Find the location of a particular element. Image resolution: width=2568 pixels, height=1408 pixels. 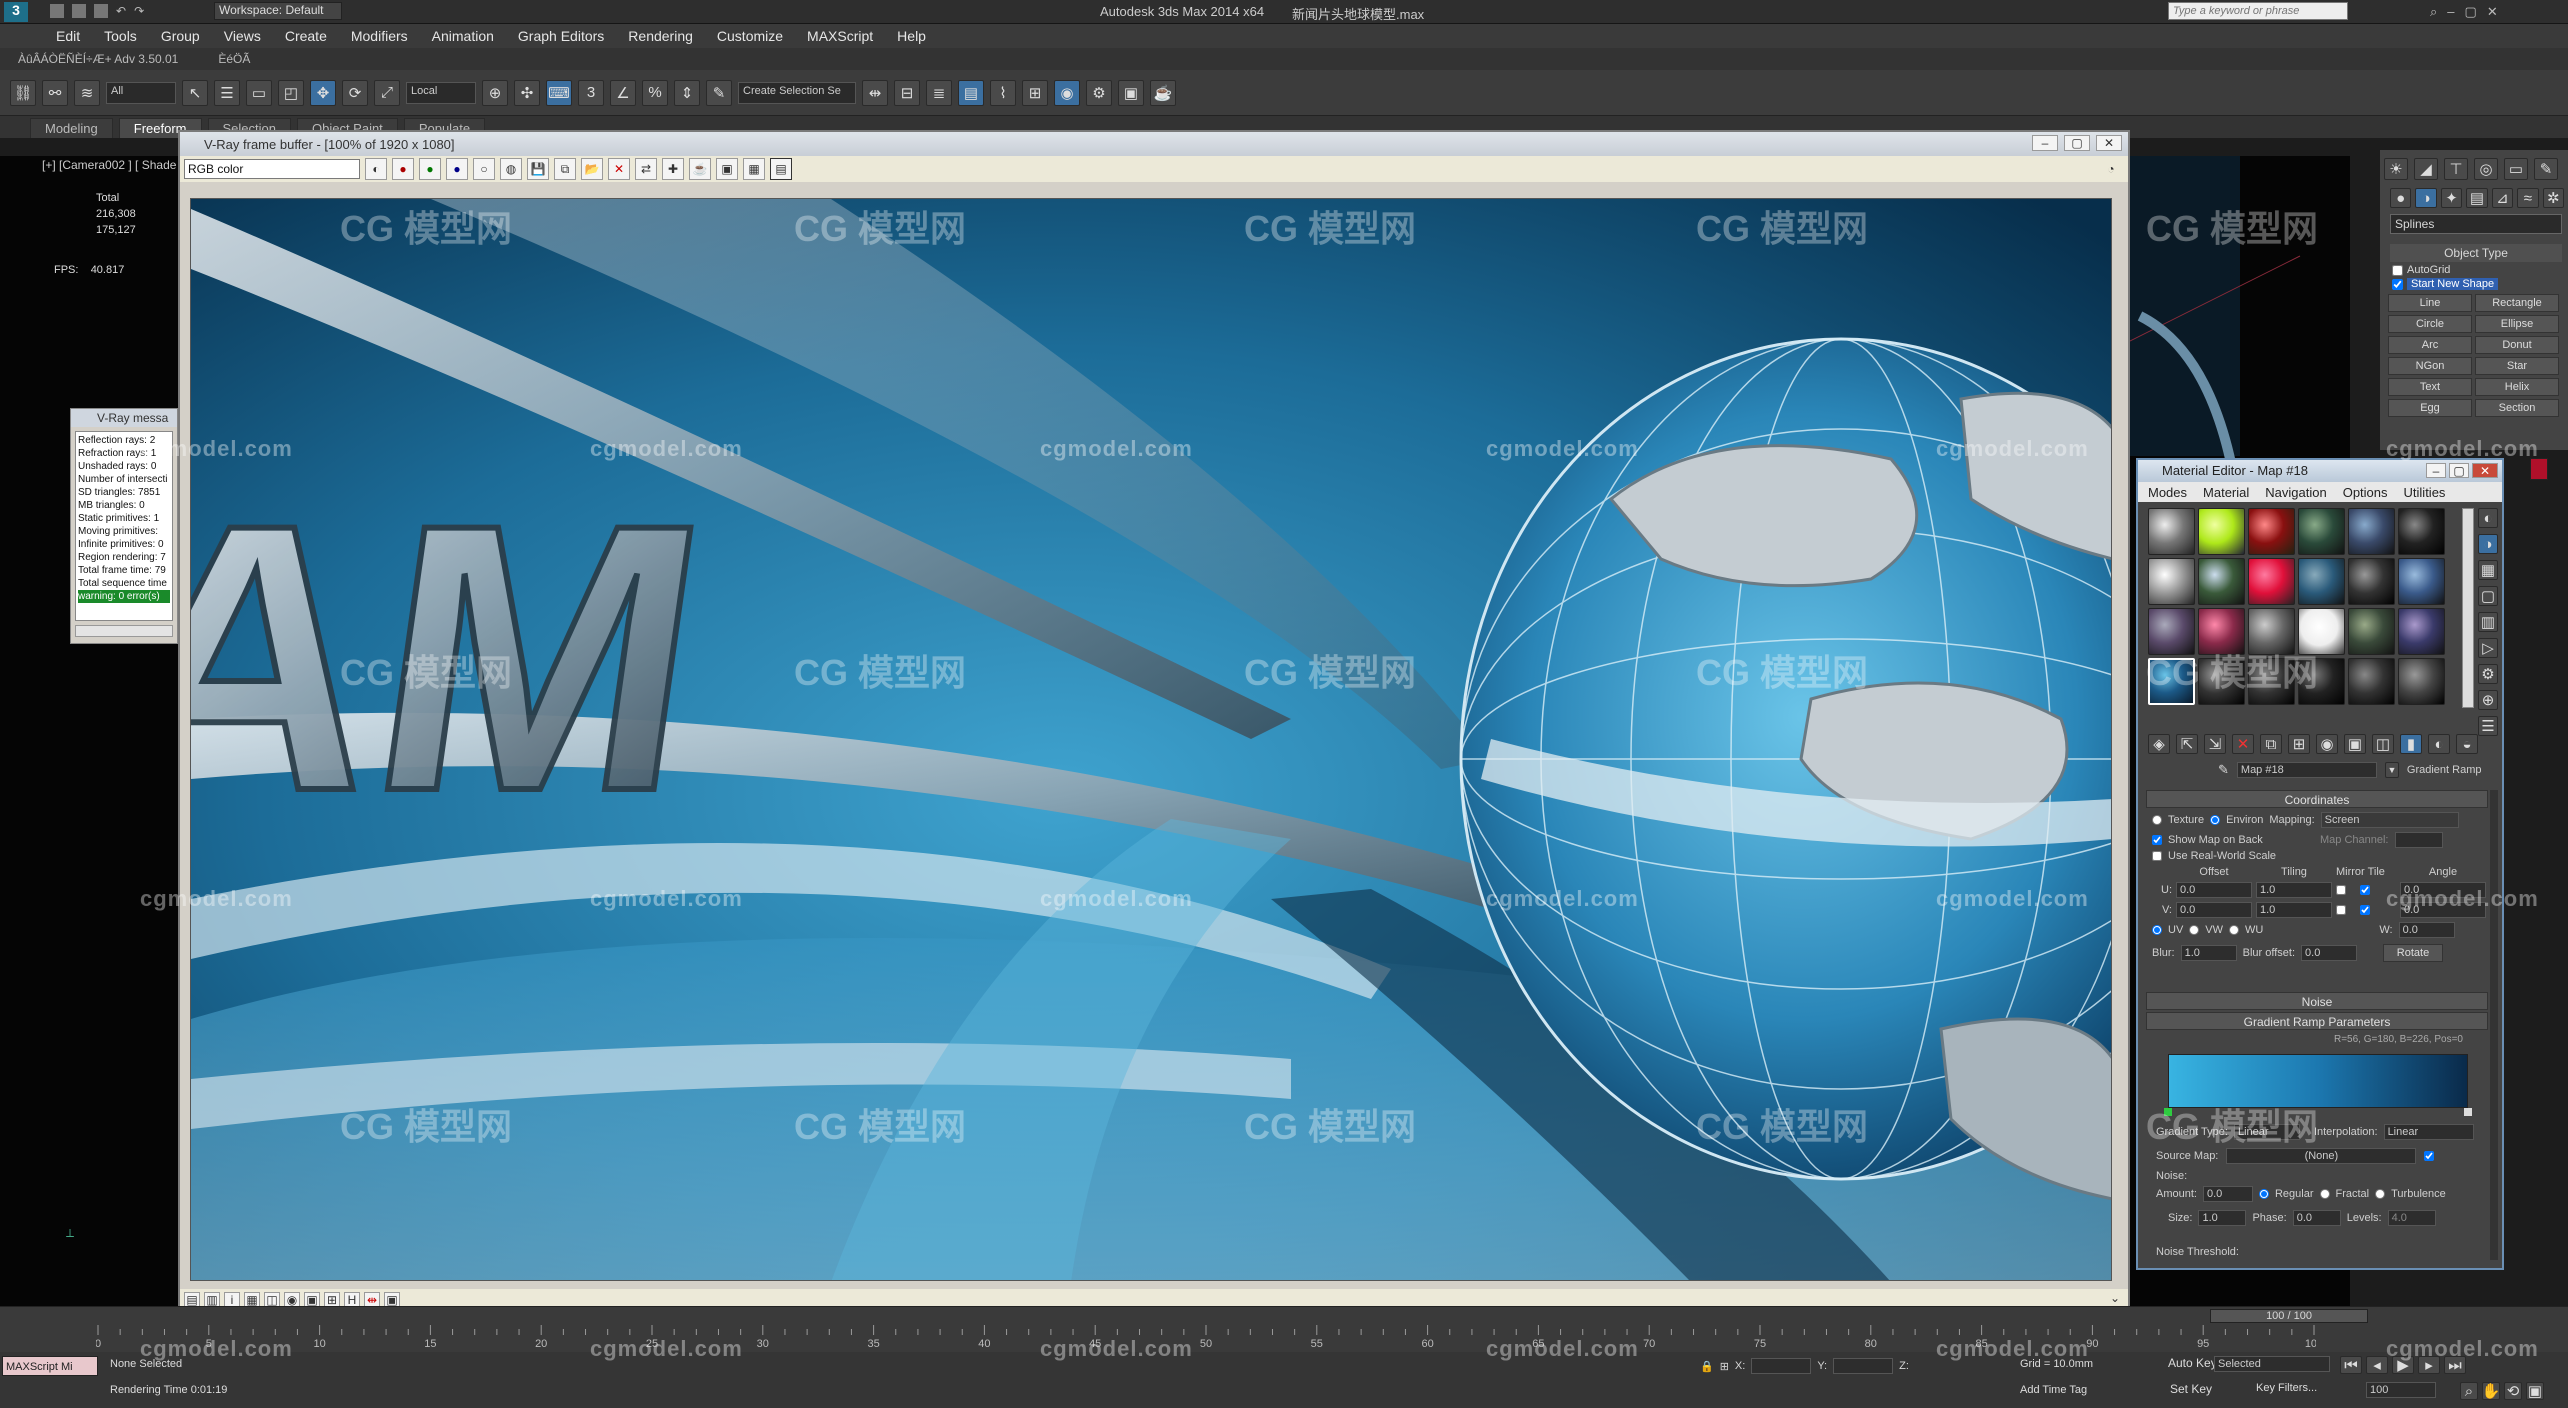

map-name-dropdown-icon: ▼ is located at coordinates (2391, 770).